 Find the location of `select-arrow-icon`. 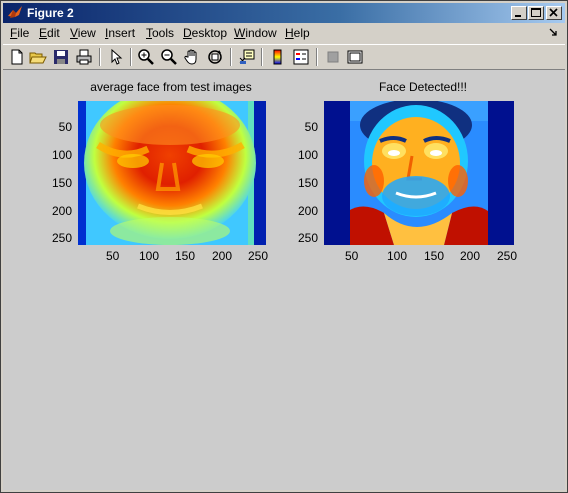

select-arrow-icon is located at coordinates (117, 56).